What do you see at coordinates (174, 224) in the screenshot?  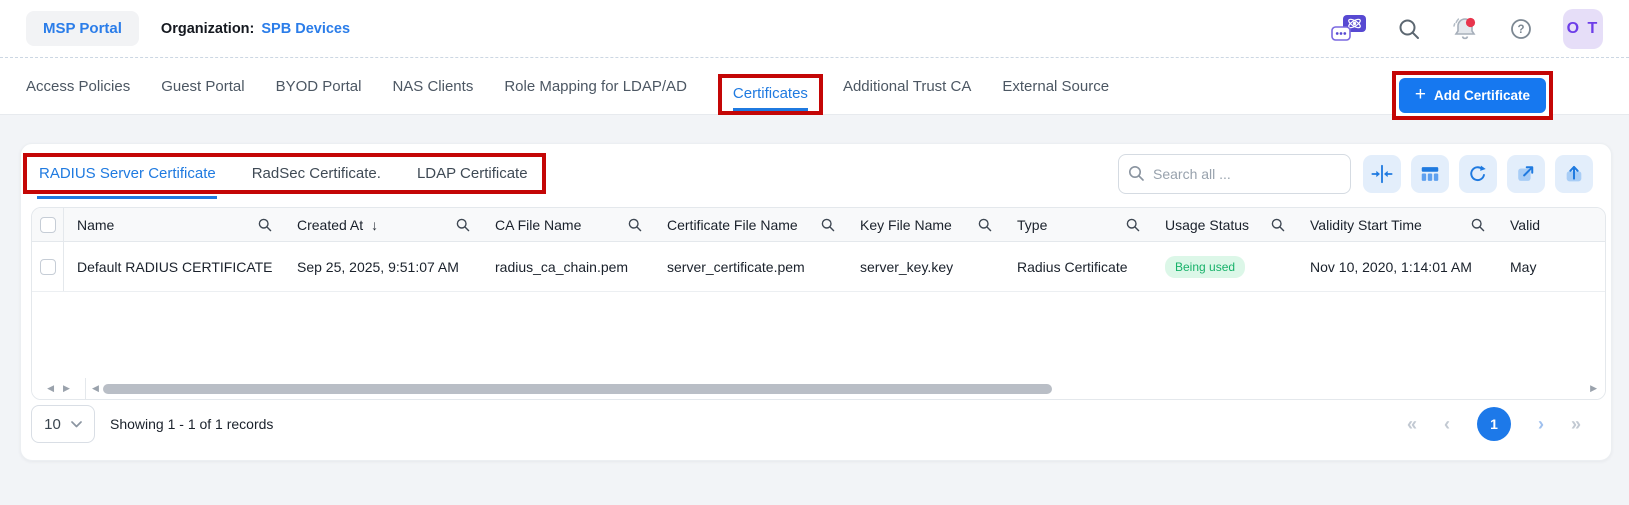 I see `column-header-name: Name` at bounding box center [174, 224].